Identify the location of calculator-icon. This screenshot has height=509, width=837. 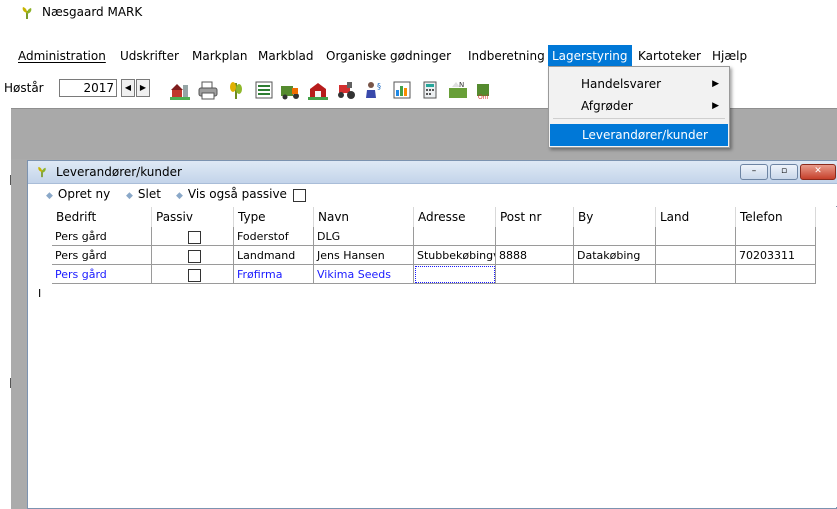
(430, 90).